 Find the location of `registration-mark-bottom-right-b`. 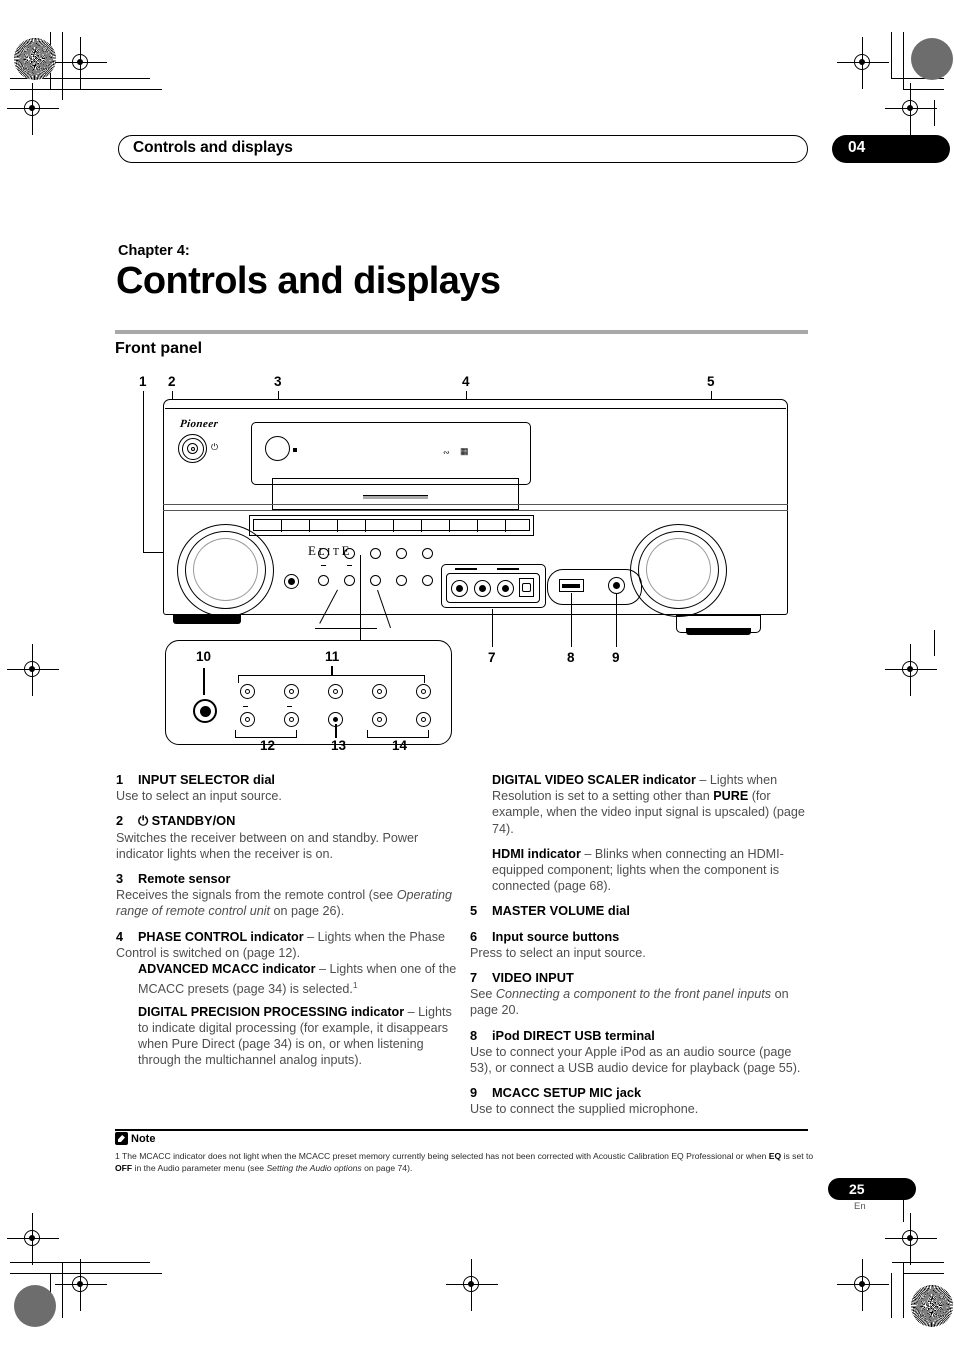

registration-mark-bottom-right-b is located at coordinates (911, 1239).